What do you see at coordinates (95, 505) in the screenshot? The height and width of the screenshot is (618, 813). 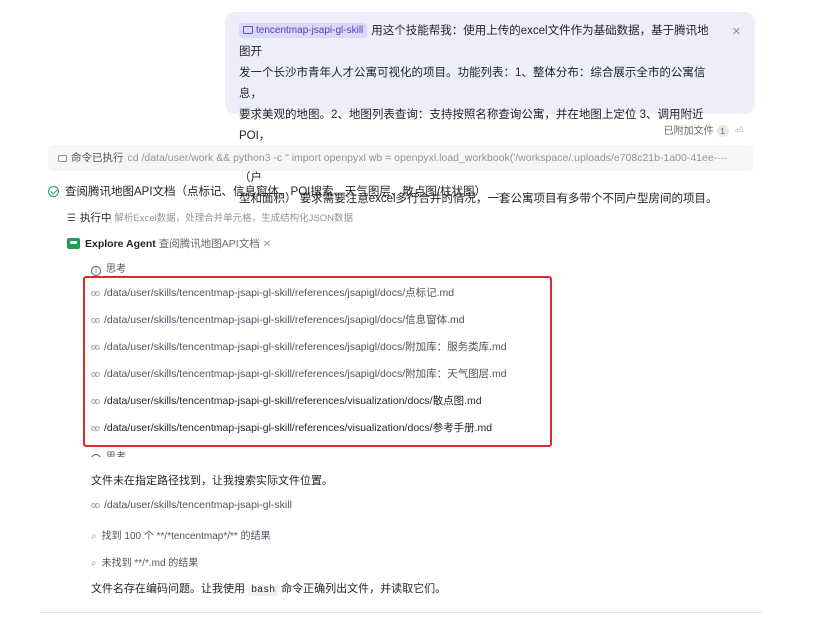 I see `glasses-icon: oo` at bounding box center [95, 505].